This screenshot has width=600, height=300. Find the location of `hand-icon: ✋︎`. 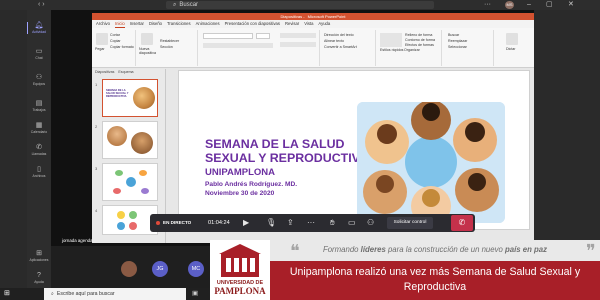

hand-icon: ✋︎ is located at coordinates (332, 222).